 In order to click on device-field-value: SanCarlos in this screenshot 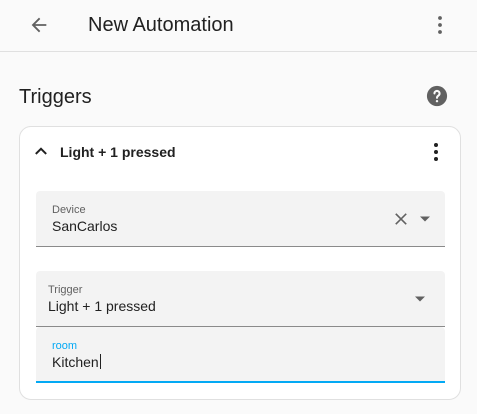, I will do `click(85, 226)`.